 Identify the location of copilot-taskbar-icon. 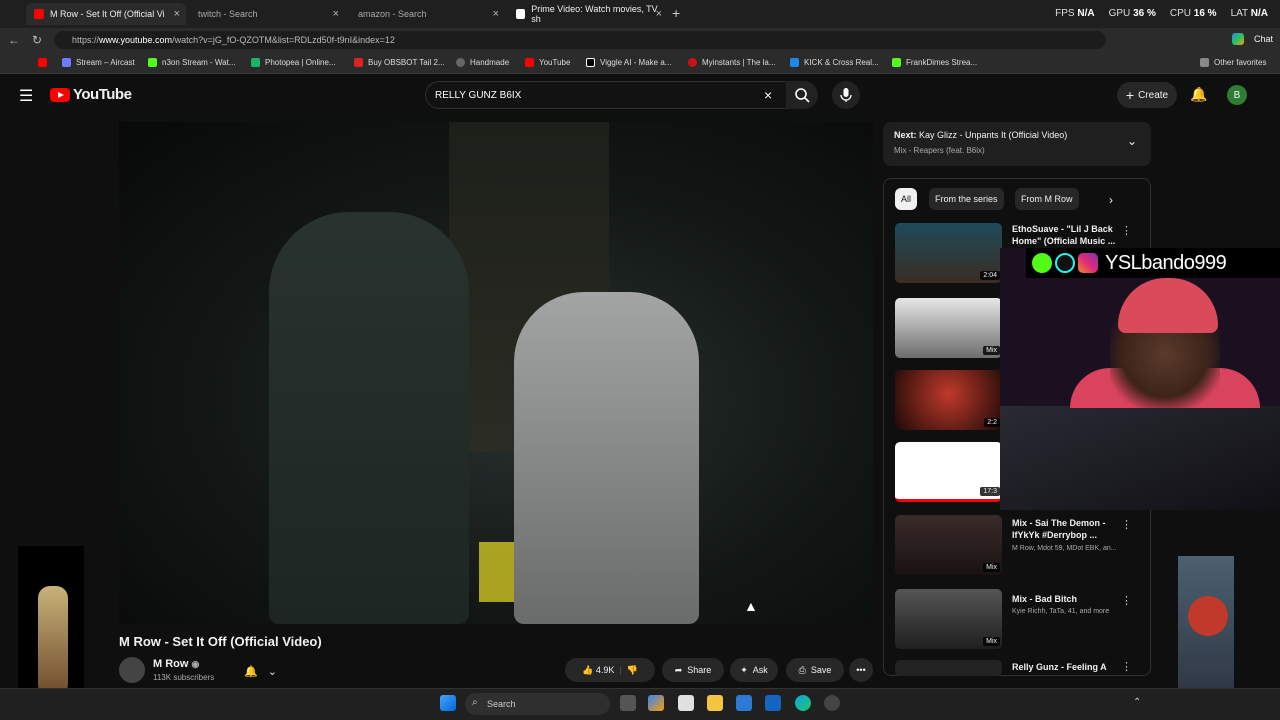
(656, 703).